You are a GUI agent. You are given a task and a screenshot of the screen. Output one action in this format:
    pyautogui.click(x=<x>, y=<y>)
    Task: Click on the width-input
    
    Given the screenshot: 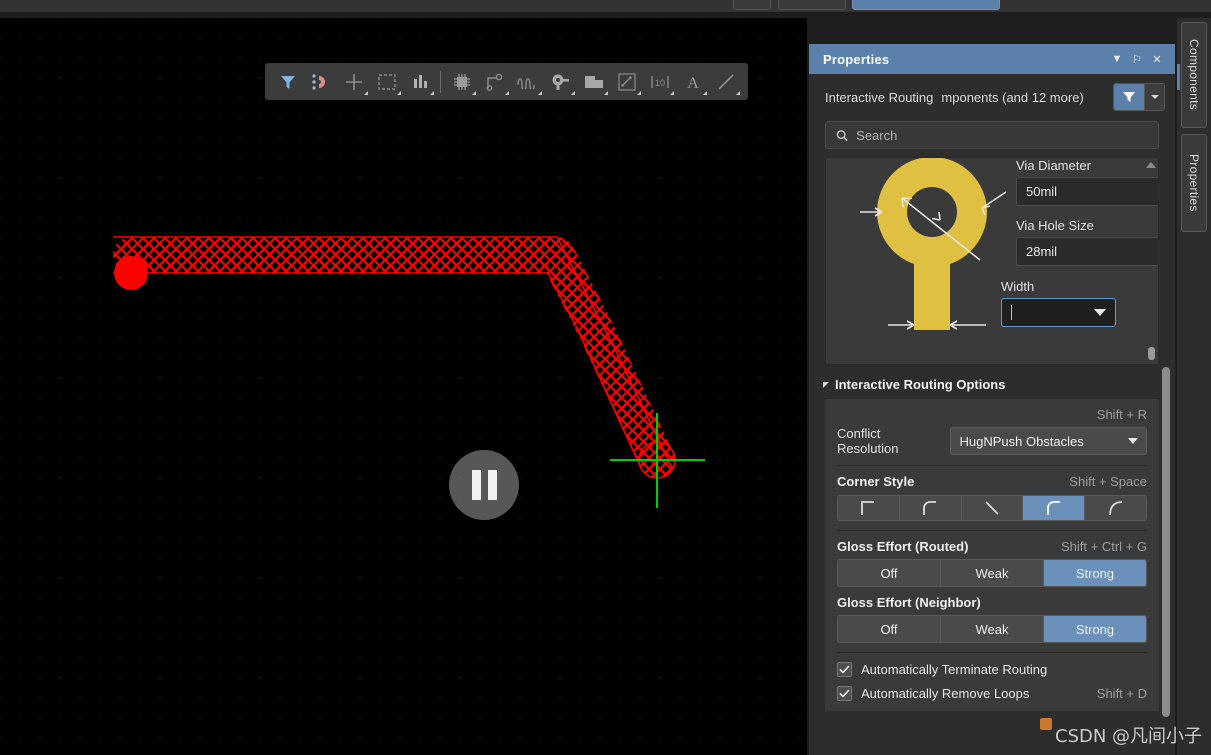 What is the action you would take?
    pyautogui.click(x=1058, y=312)
    